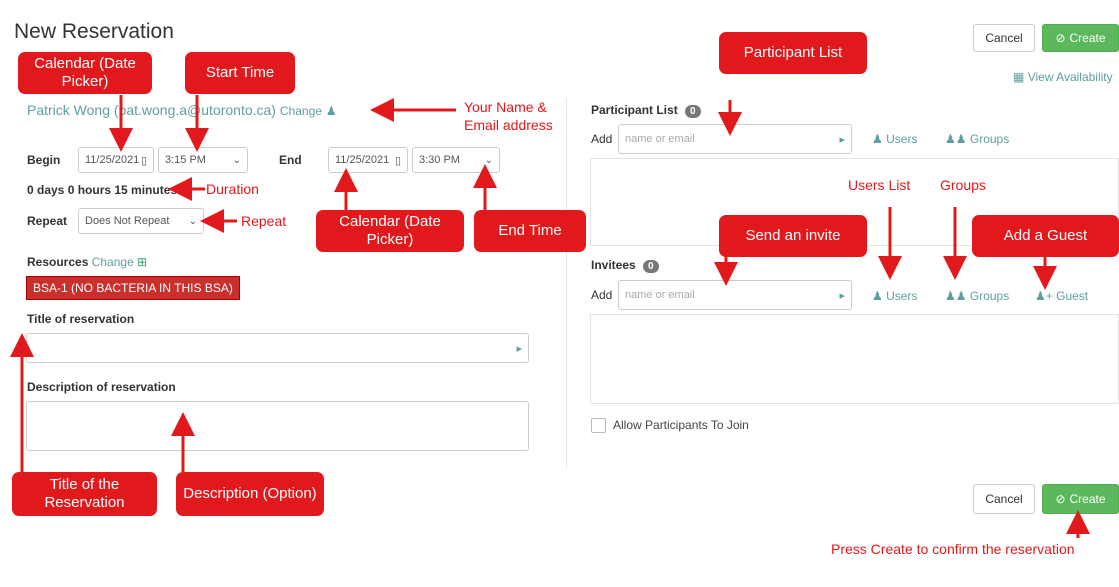 The width and height of the screenshot is (1119, 587). Describe the element at coordinates (879, 185) in the screenshot. I see `callout-users-list: Users List` at that location.